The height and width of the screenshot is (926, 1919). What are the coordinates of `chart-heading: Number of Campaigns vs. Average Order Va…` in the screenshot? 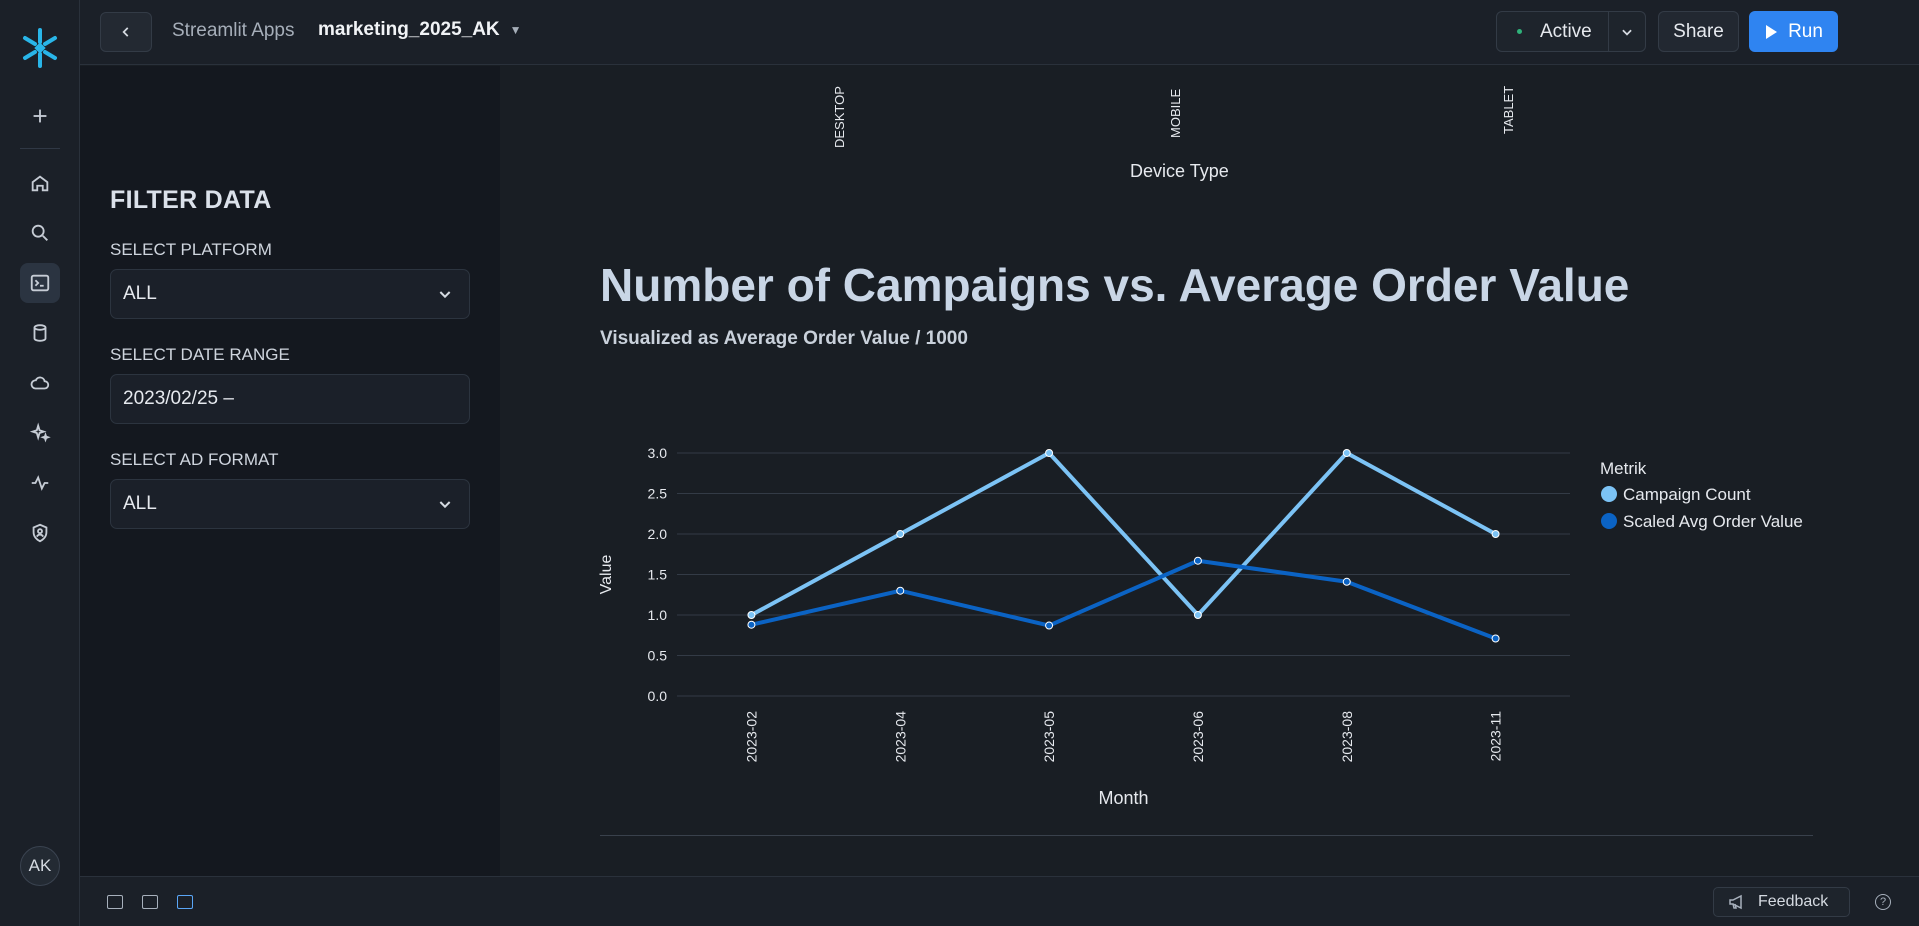 It's located at (1115, 285).